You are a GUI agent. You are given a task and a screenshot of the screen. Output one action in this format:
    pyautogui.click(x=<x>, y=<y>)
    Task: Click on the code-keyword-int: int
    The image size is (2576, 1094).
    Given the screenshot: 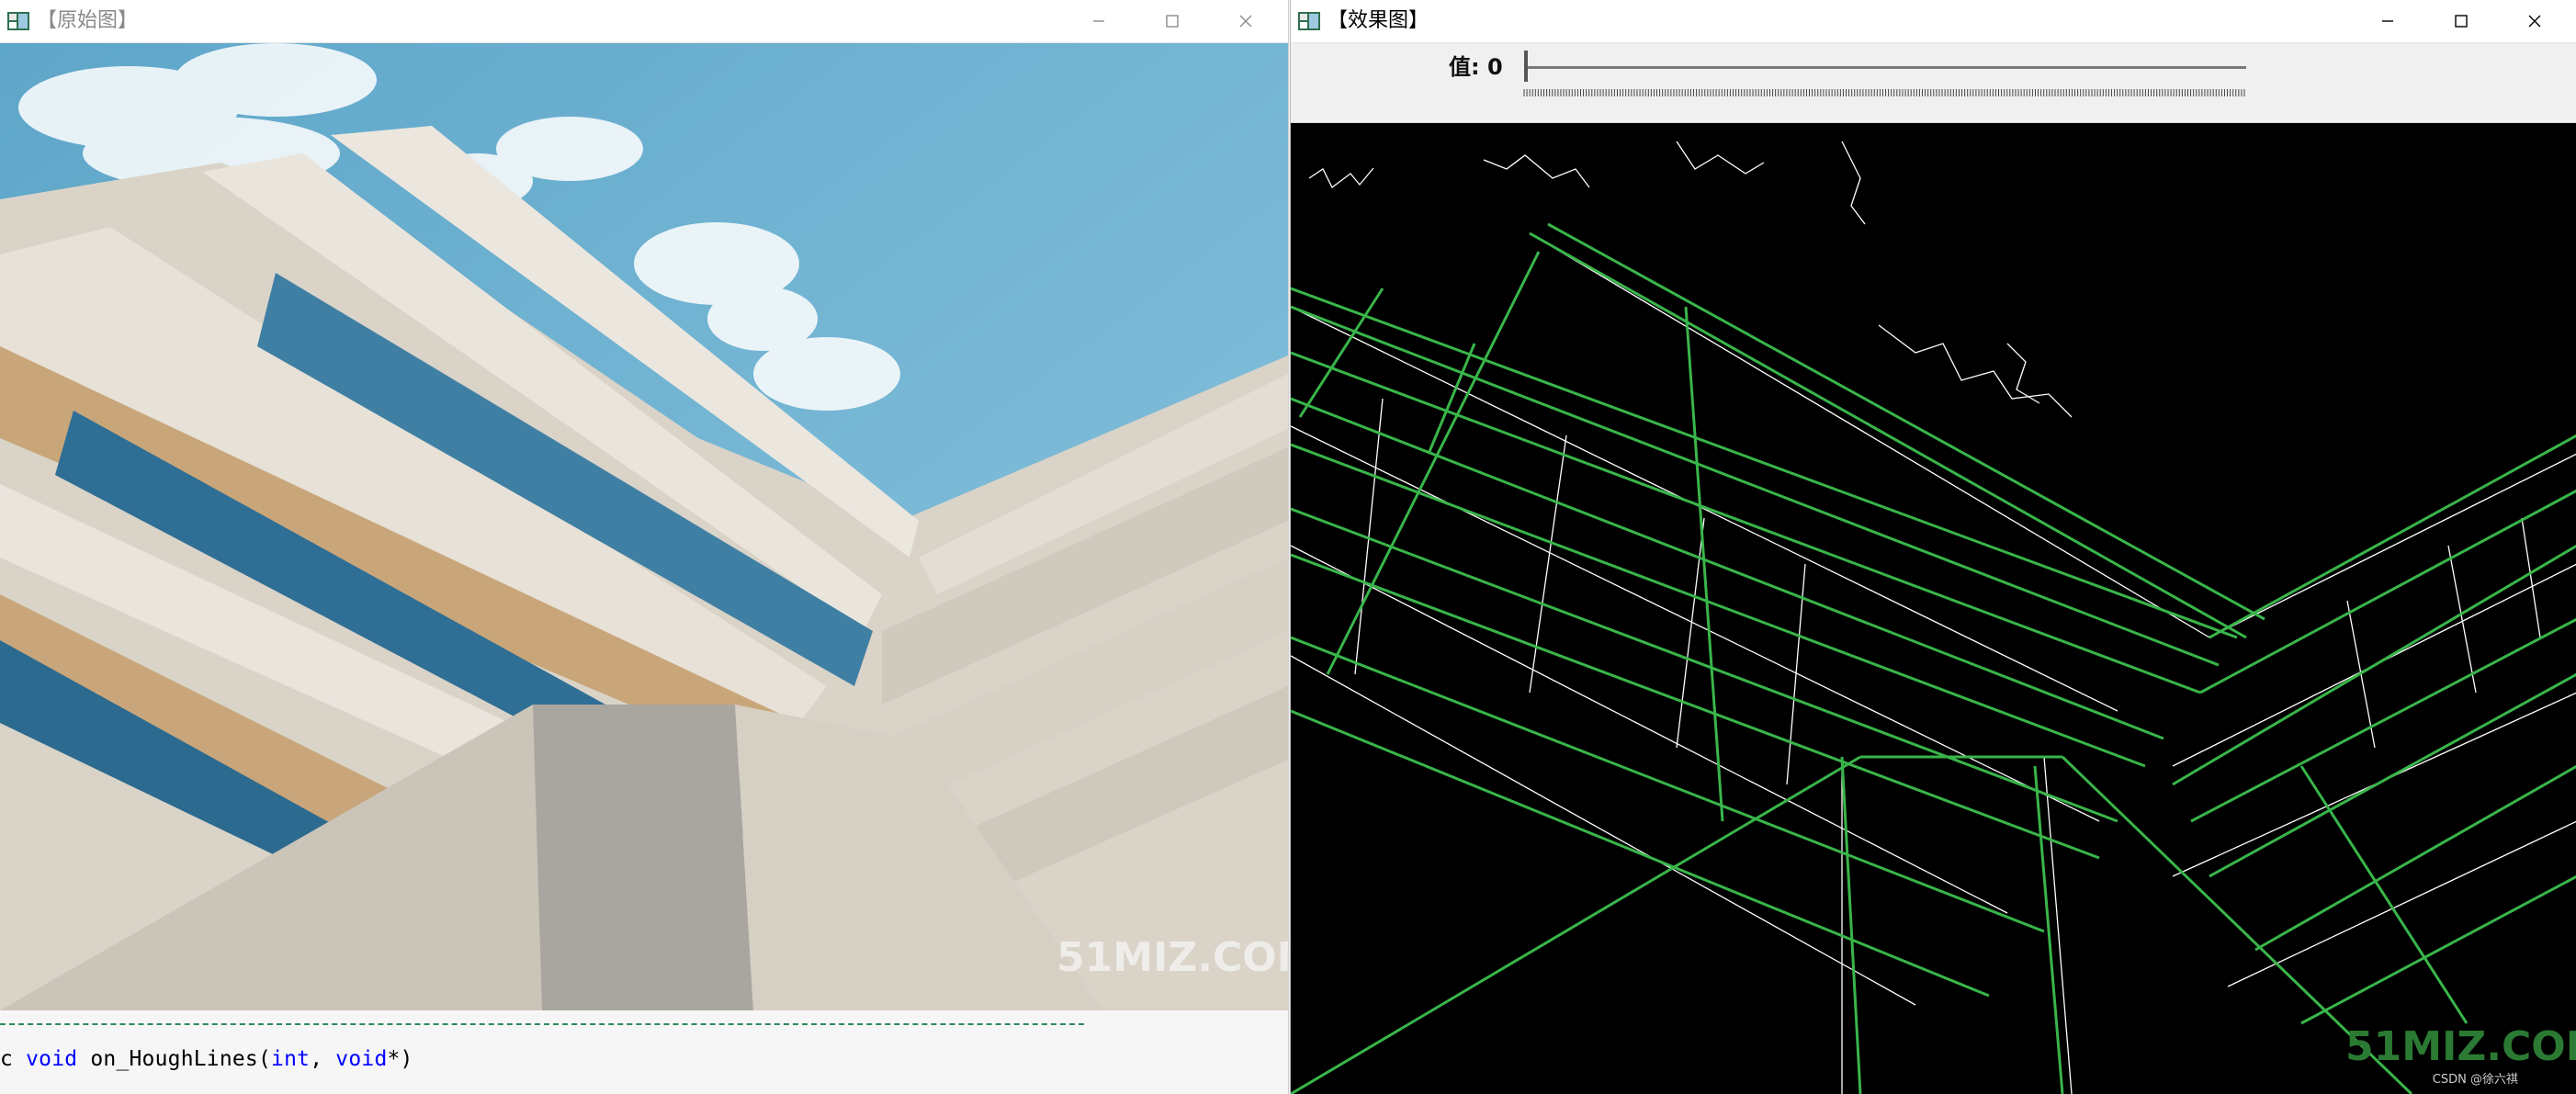 What is the action you would take?
    pyautogui.click(x=291, y=1059)
    